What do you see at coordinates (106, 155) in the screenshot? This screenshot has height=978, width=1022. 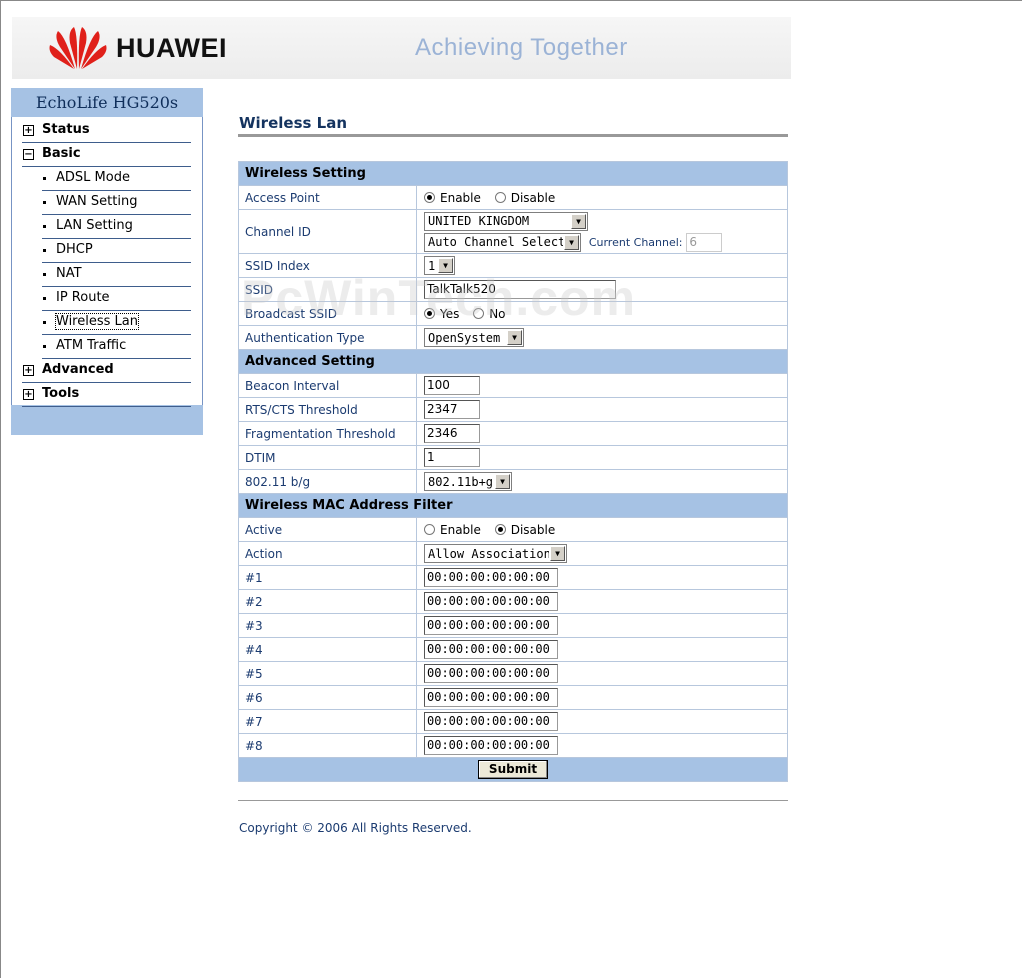 I see `sidebar-item-basic: − Basic` at bounding box center [106, 155].